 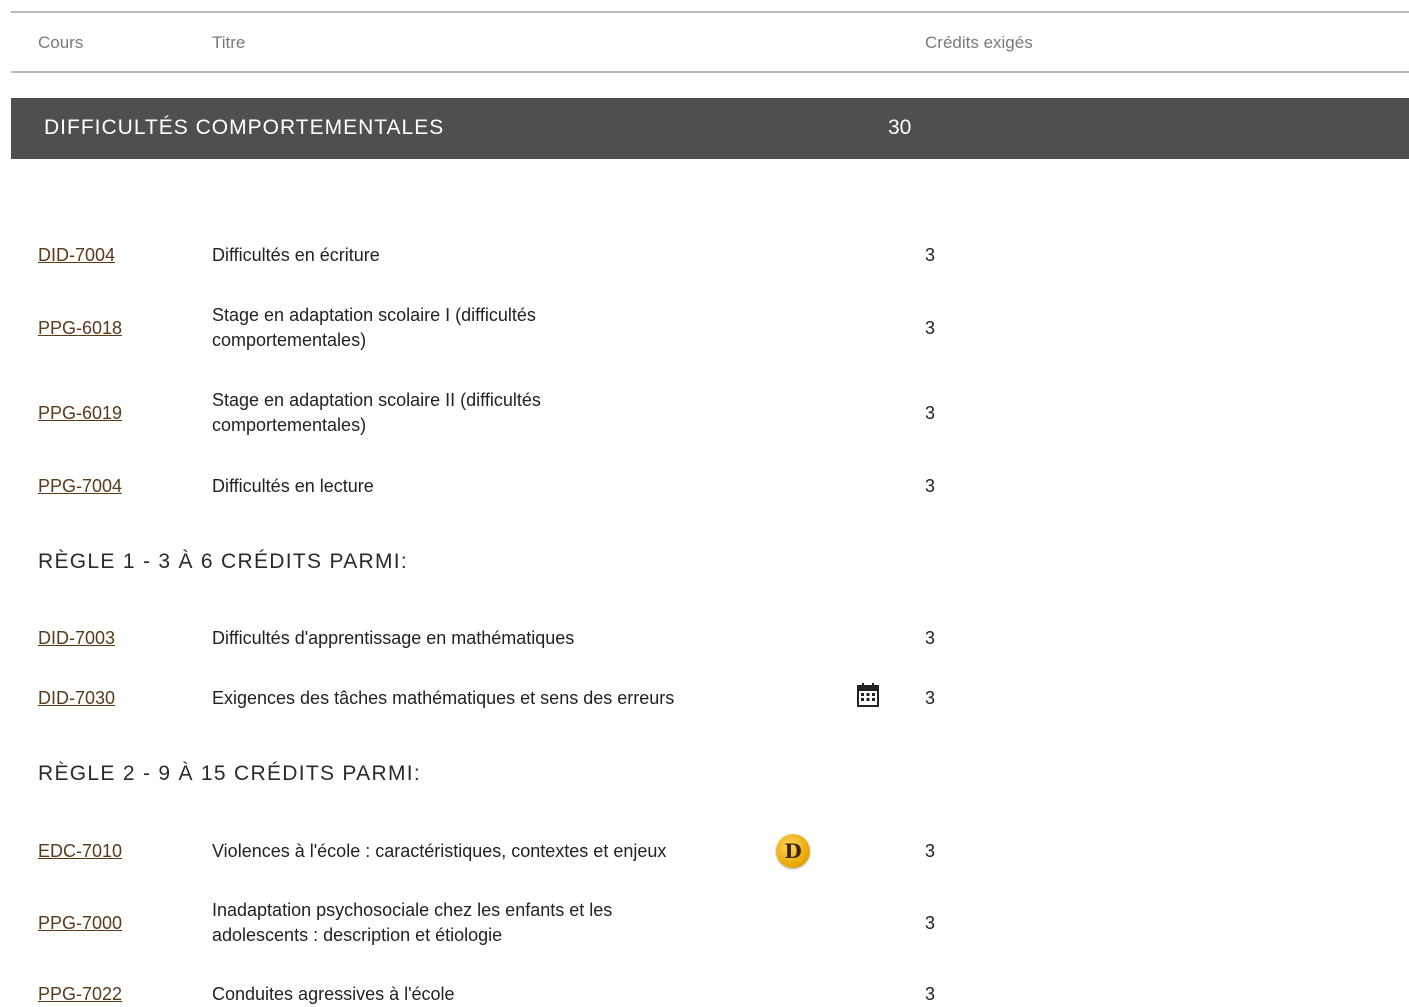 What do you see at coordinates (333, 994) in the screenshot?
I see `course-title: Conduites agressives à l'école` at bounding box center [333, 994].